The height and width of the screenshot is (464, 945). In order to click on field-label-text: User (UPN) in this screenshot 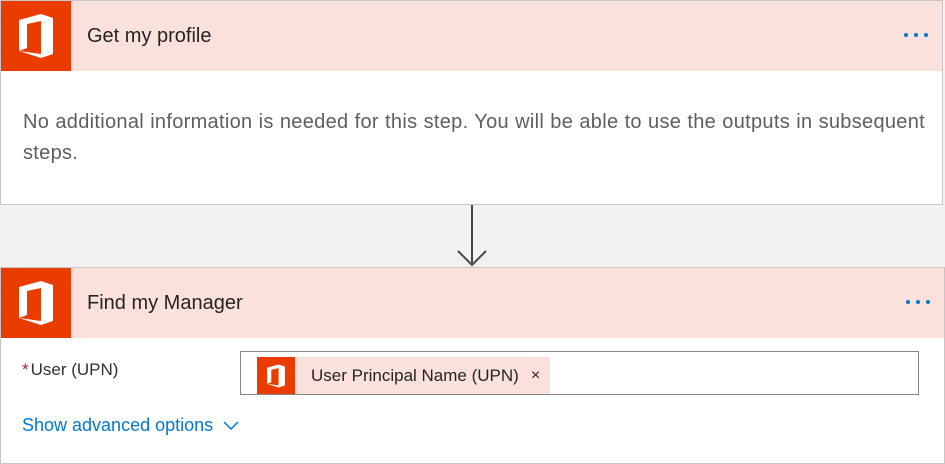, I will do `click(74, 369)`.